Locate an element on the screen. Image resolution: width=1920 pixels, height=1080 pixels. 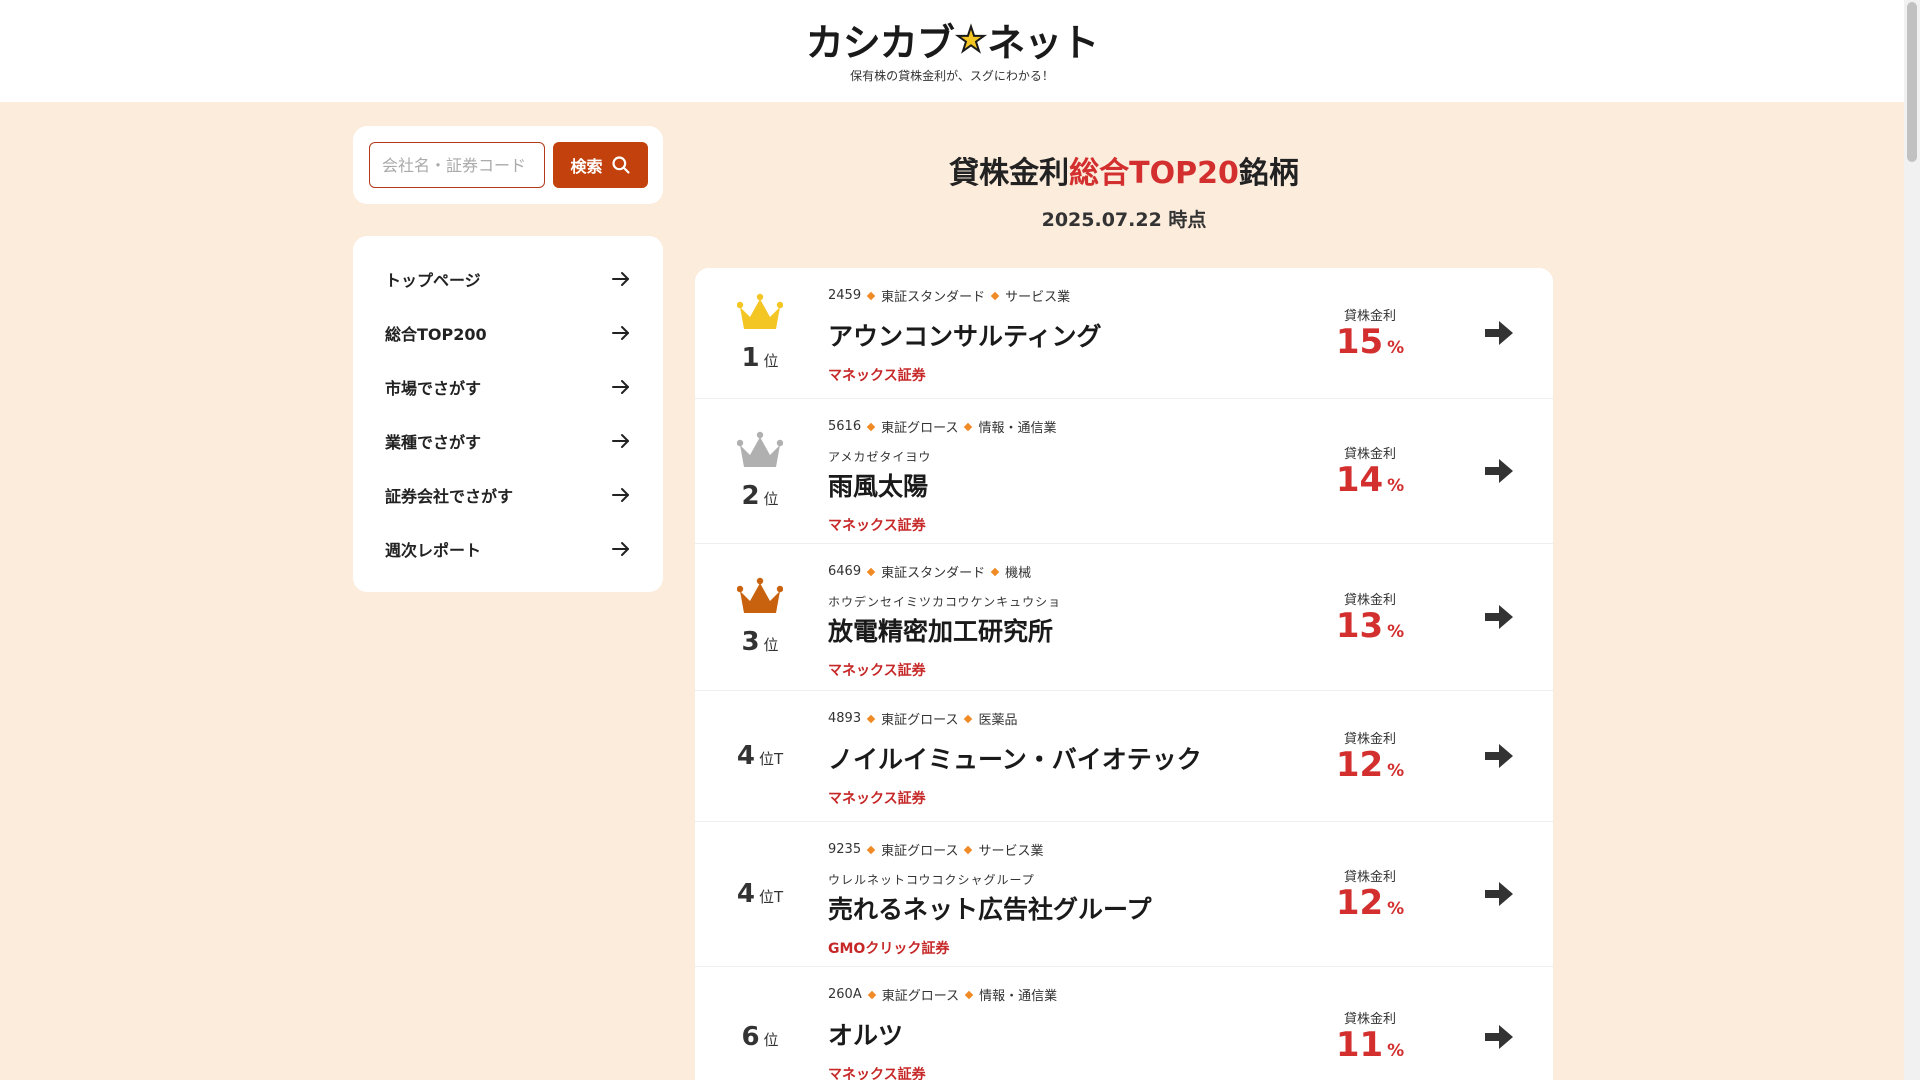
stock-info: 2459 東証スタンダード サービス業 アウンコンサルティング マネックス証券 is located at coordinates (1088, 335).